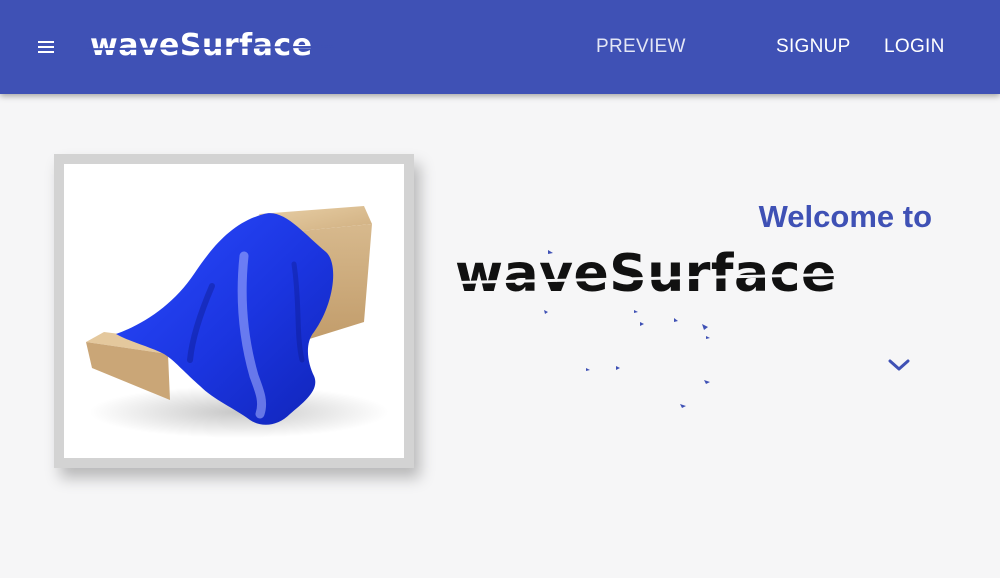 This screenshot has height=578, width=1000. I want to click on nav-login-link: LOGIN, so click(914, 47).